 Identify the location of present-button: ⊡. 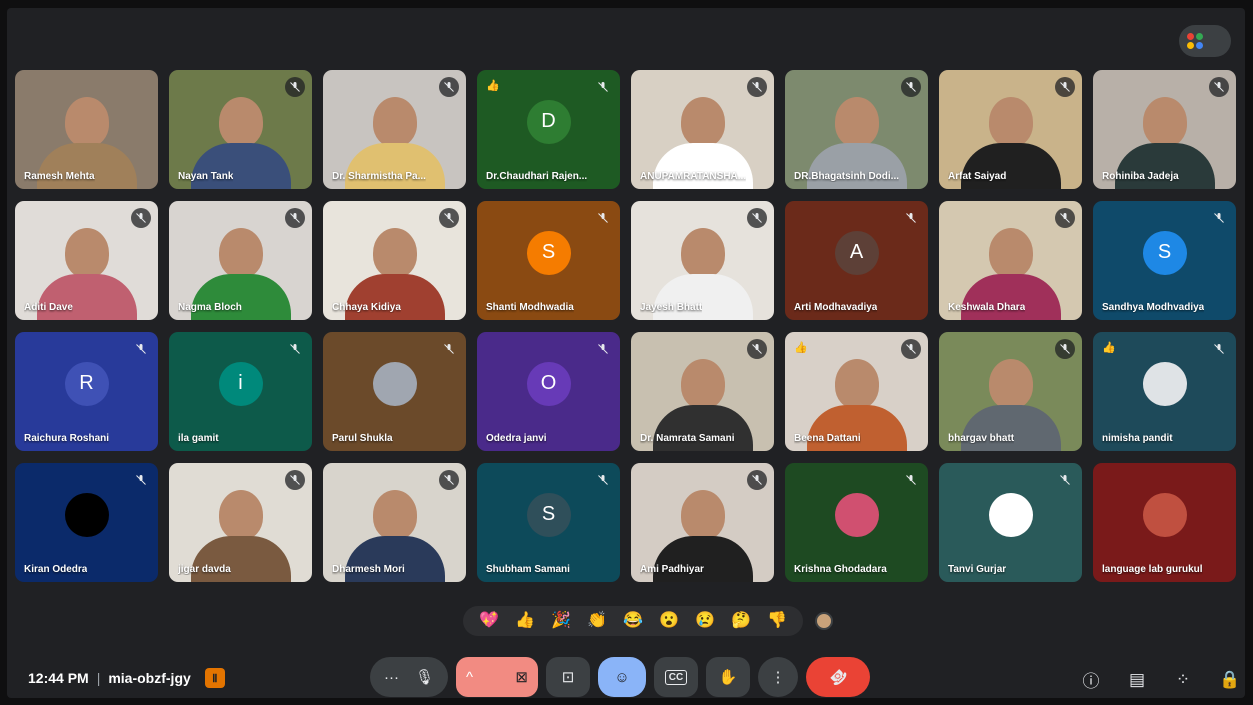
(568, 677).